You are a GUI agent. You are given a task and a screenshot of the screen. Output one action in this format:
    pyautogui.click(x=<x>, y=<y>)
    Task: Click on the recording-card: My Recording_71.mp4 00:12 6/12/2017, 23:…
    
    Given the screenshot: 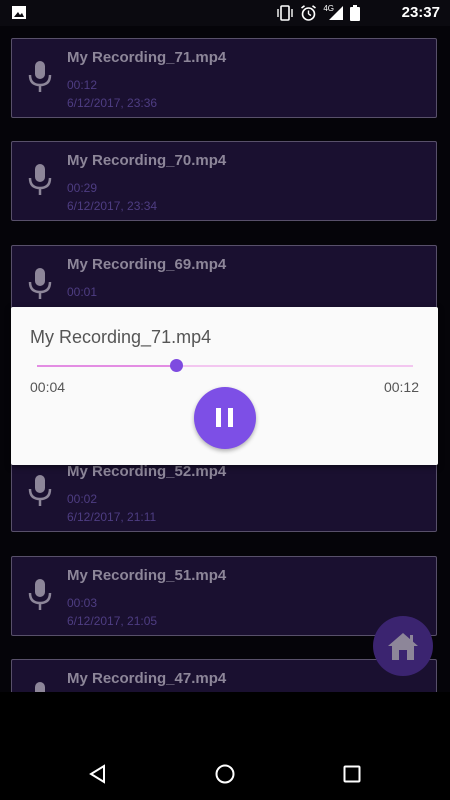 What is the action you would take?
    pyautogui.click(x=224, y=78)
    